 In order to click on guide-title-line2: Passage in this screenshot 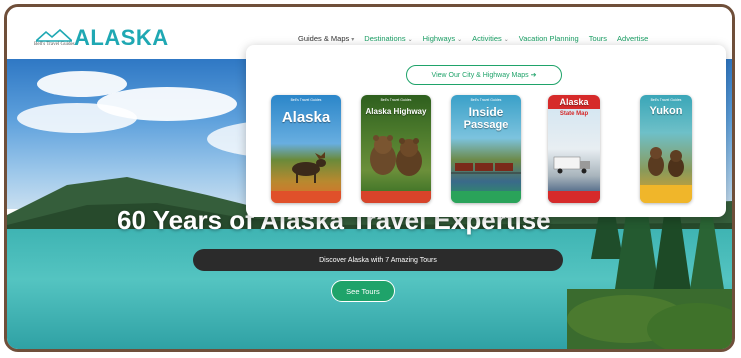, I will do `click(486, 125)`.